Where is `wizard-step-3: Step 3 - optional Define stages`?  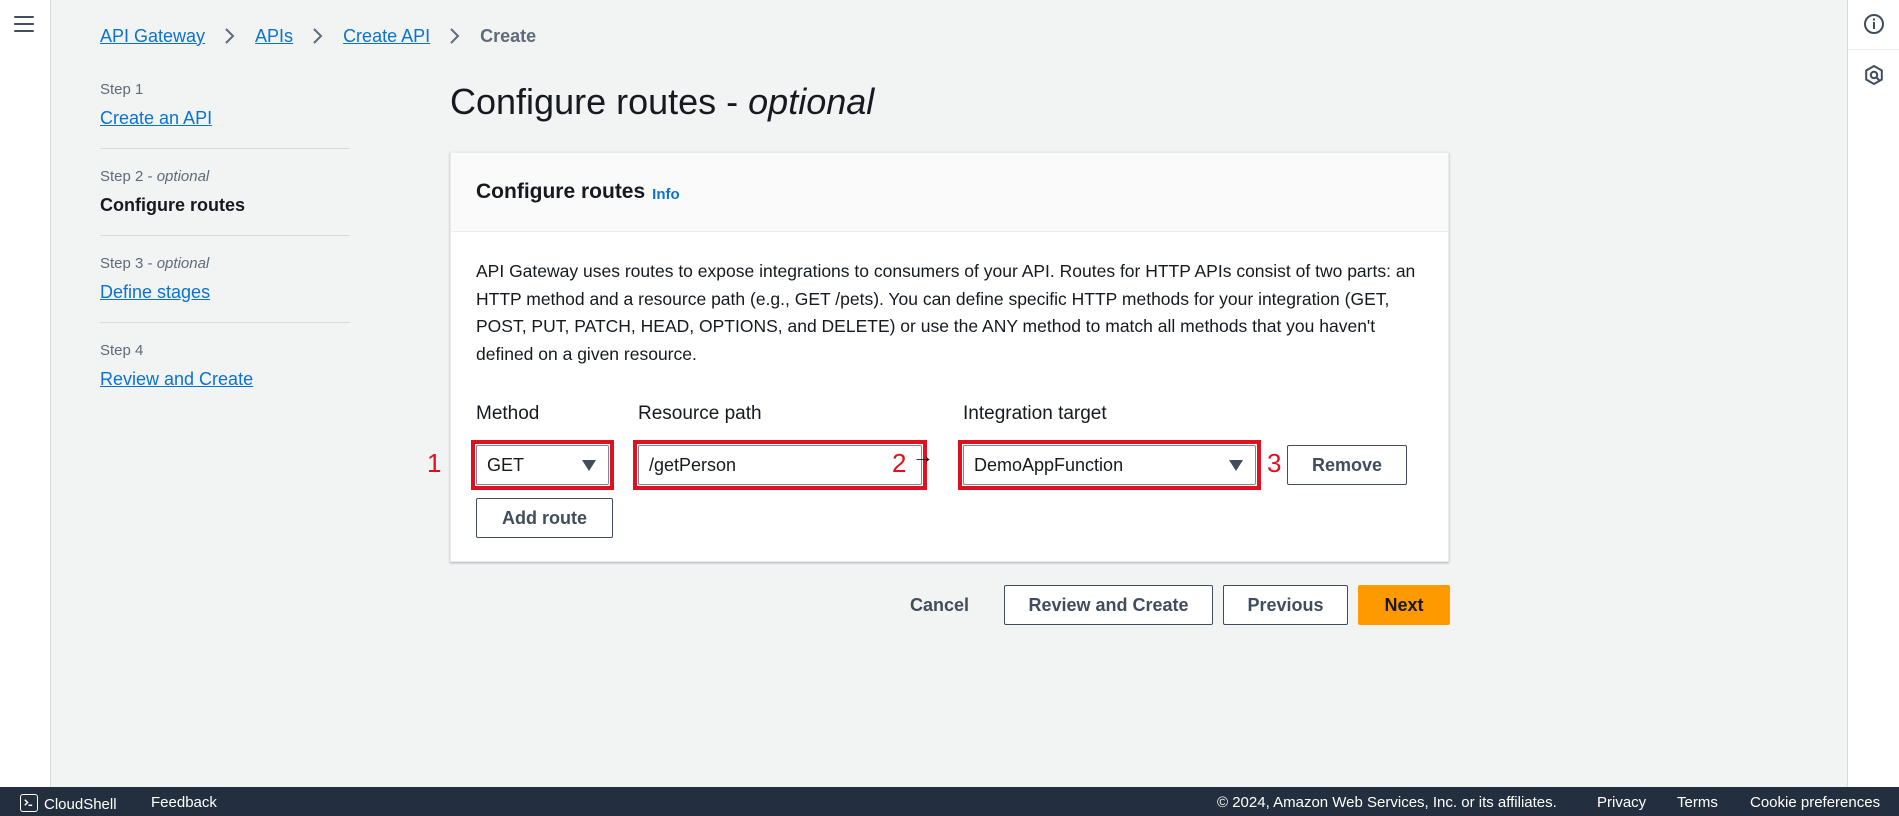 wizard-step-3: Step 3 - optional Define stages is located at coordinates (225, 288).